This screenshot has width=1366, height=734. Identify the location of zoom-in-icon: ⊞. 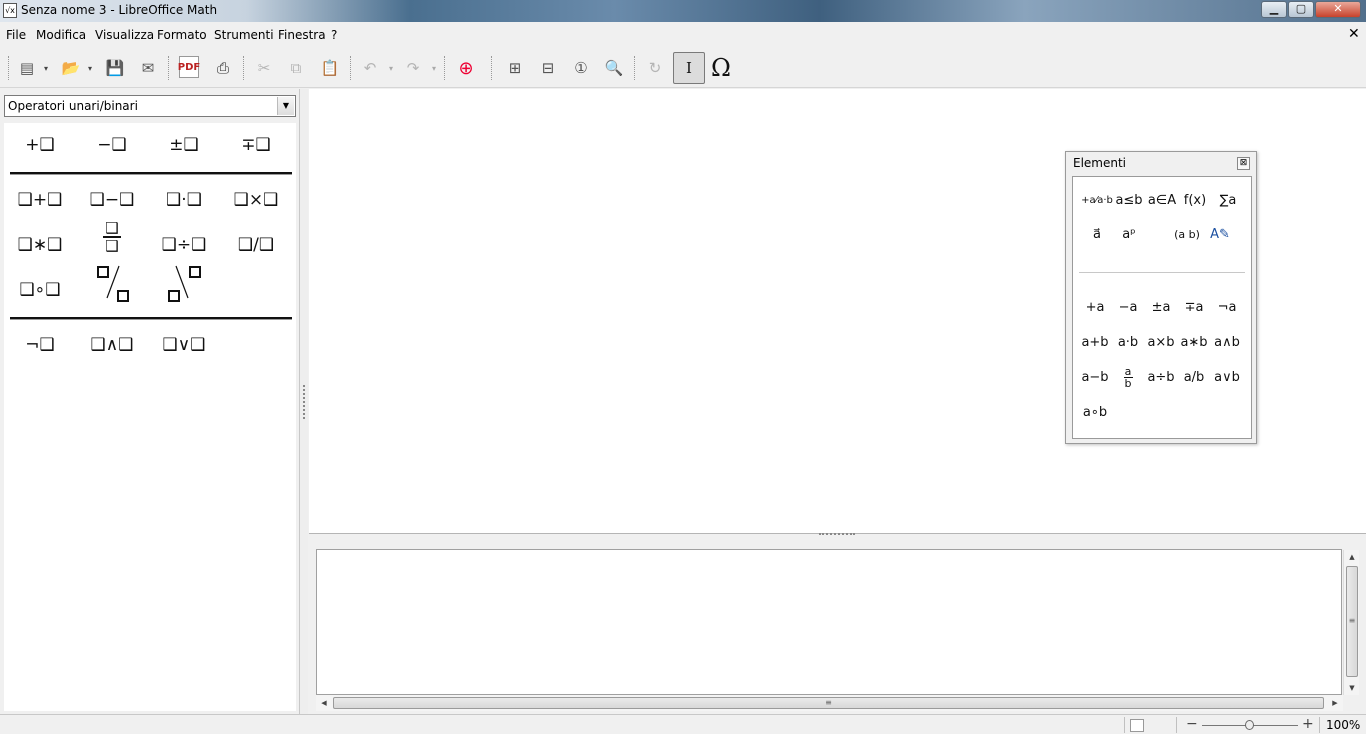
(515, 68).